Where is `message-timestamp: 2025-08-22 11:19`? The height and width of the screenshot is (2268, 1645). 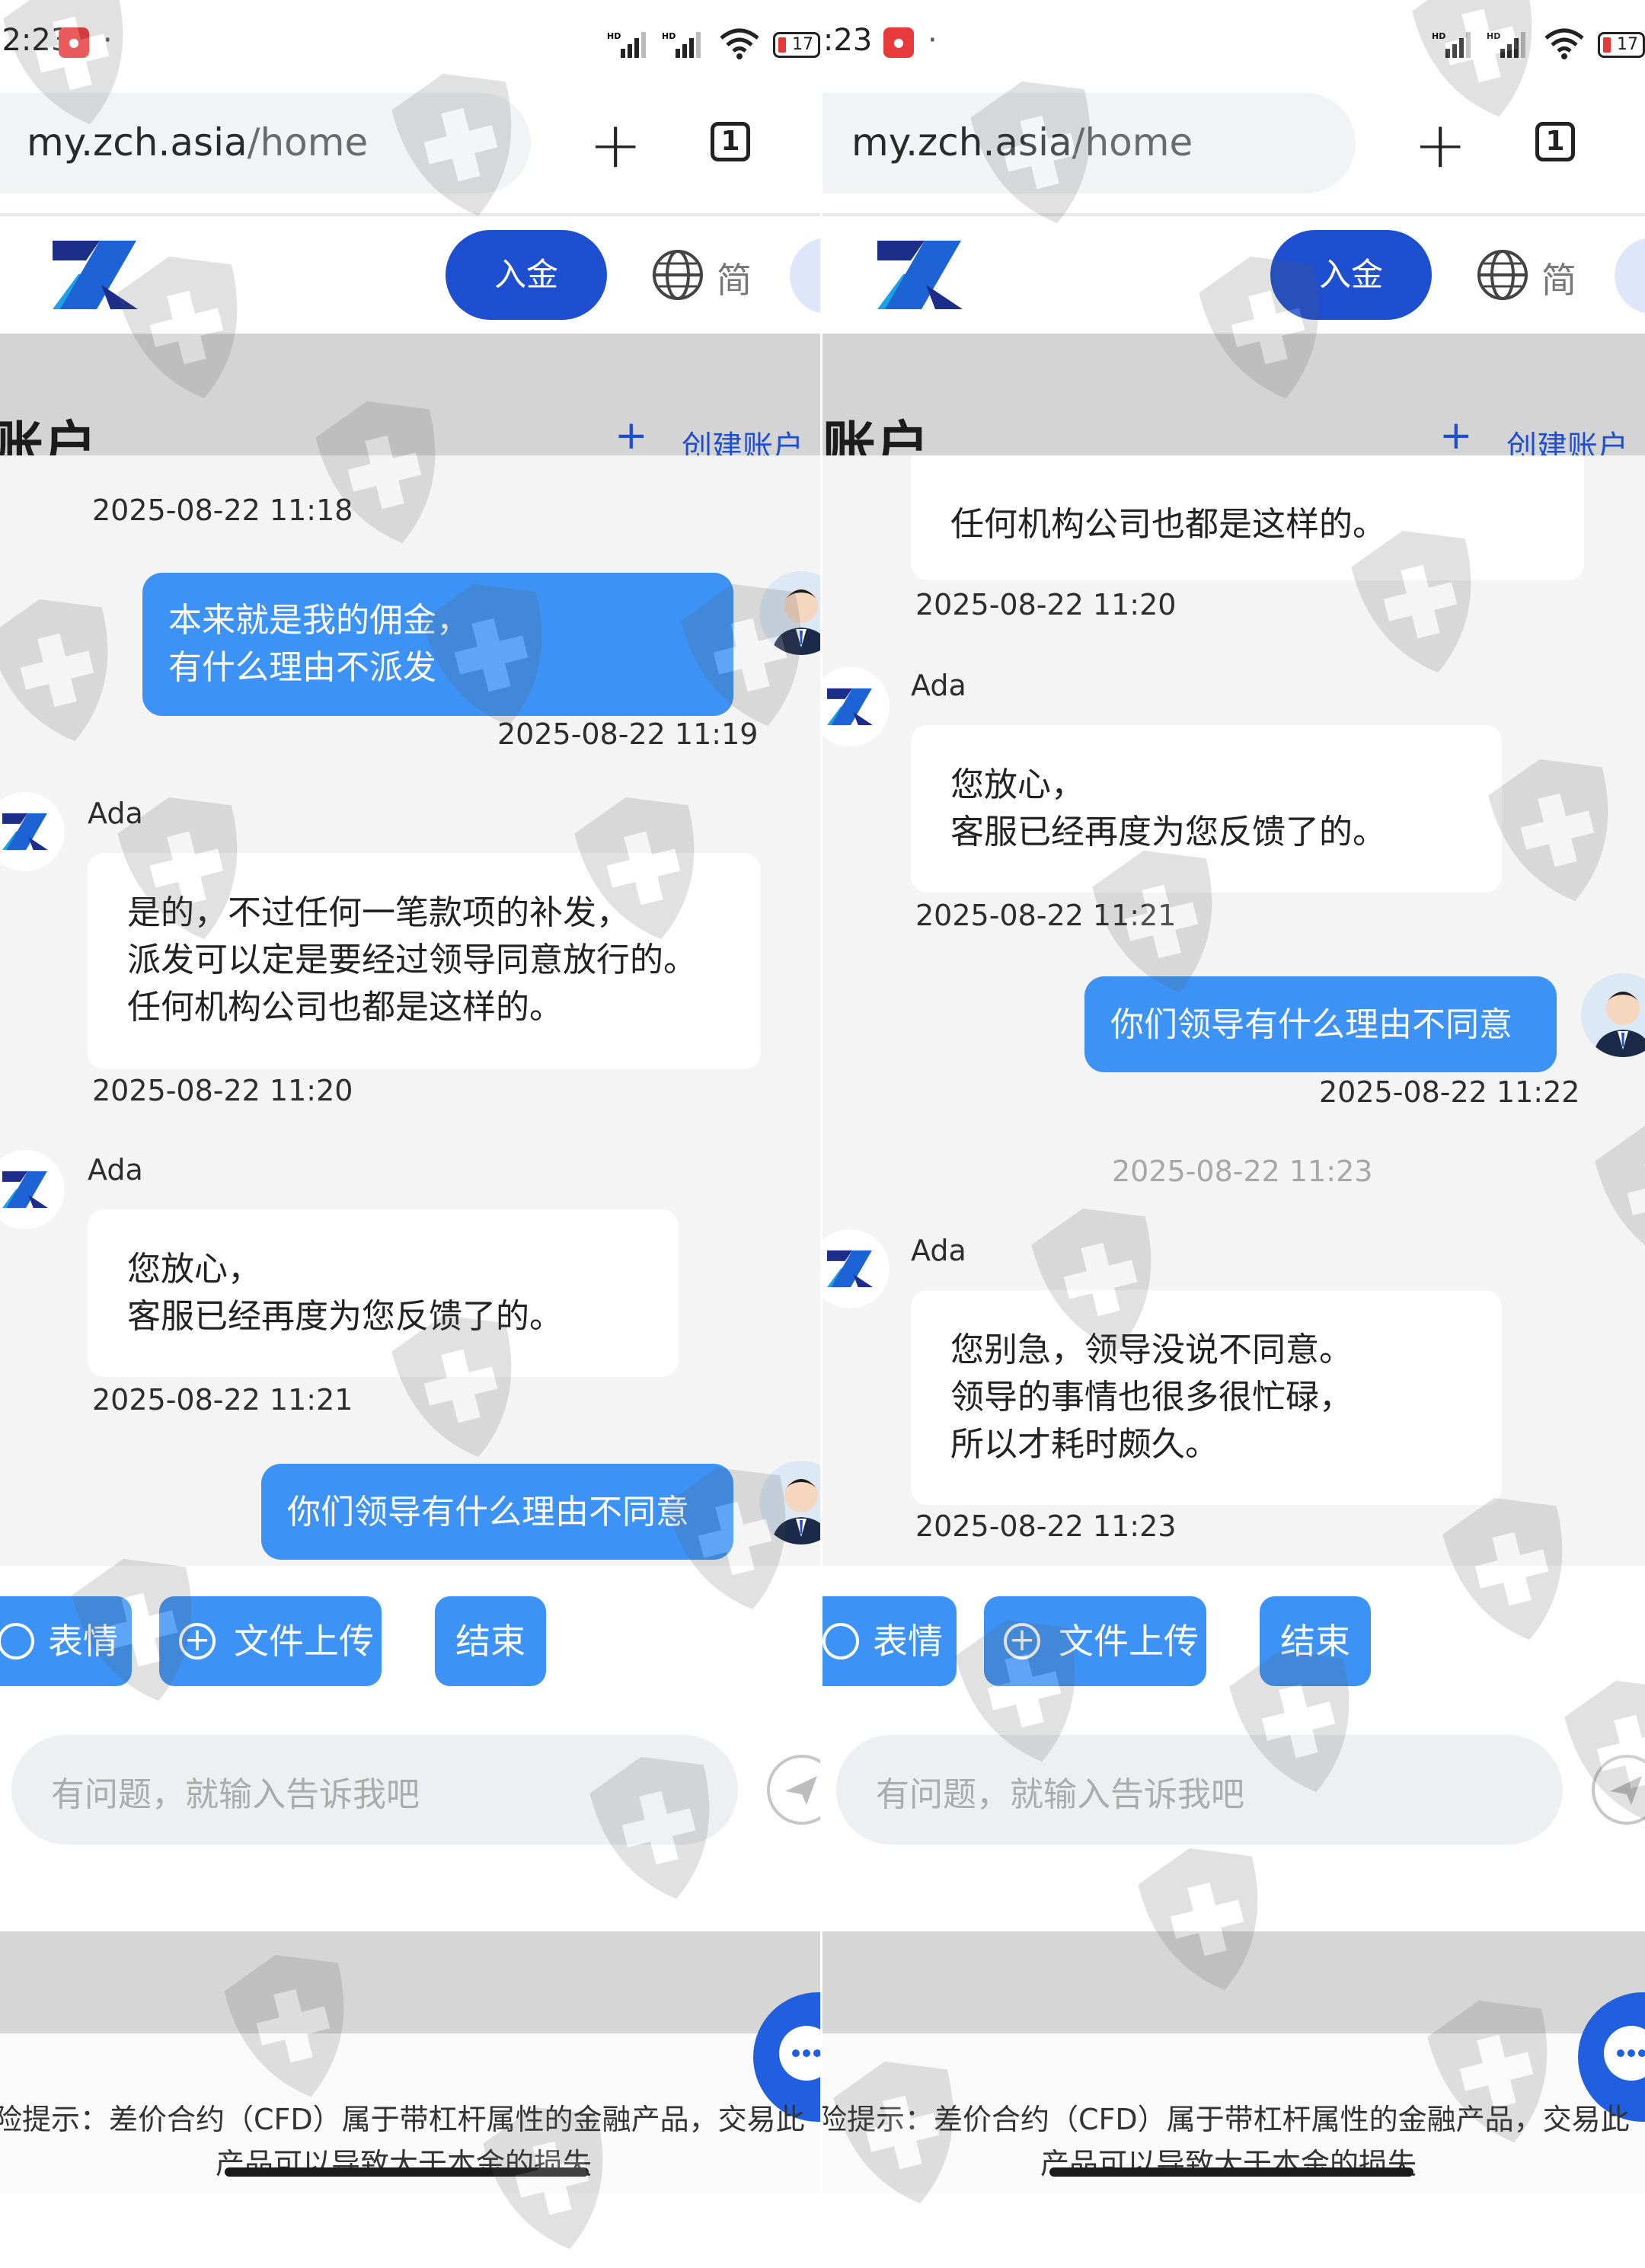
message-timestamp: 2025-08-22 11:19 is located at coordinates (628, 734).